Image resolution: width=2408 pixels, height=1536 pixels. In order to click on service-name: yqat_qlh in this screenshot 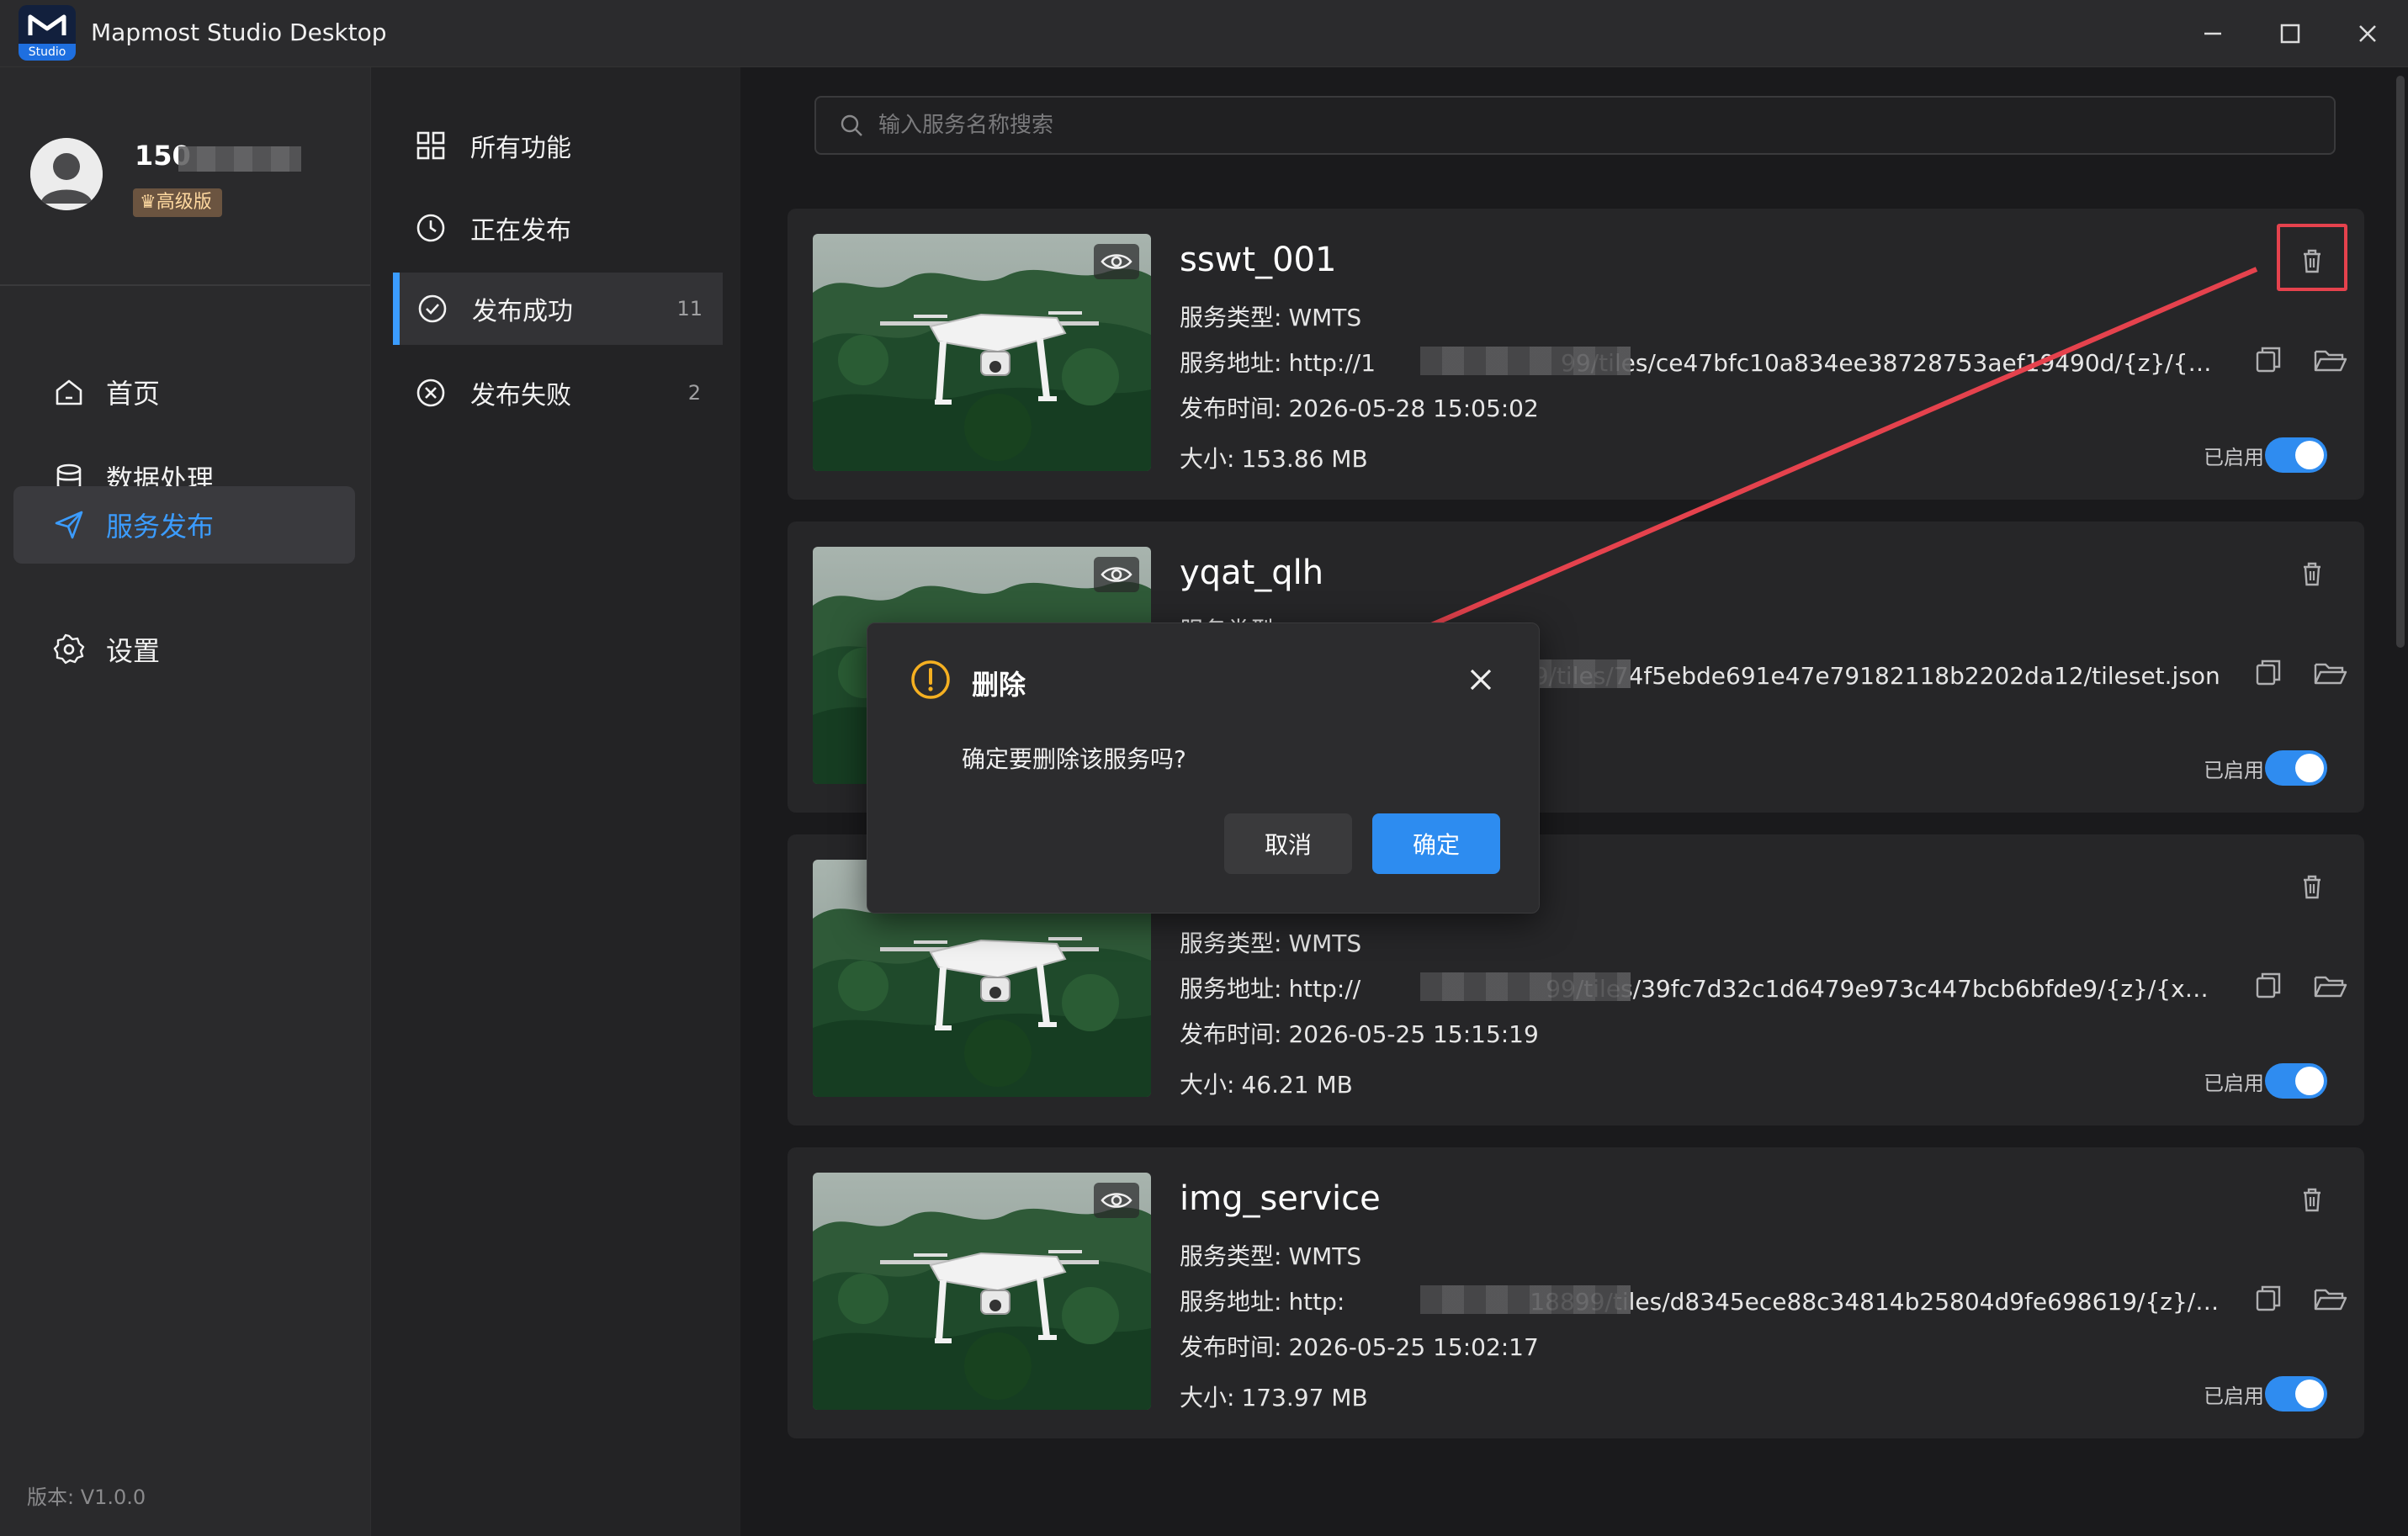, I will do `click(1252, 572)`.